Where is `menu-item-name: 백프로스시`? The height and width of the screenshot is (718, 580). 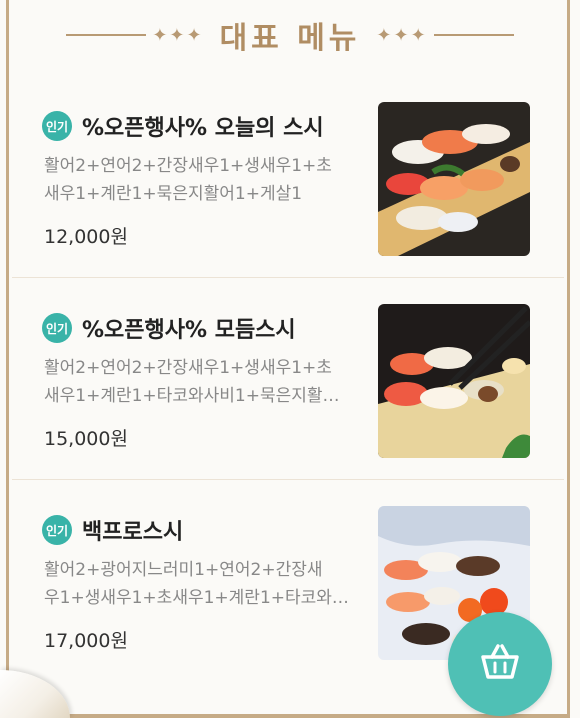
menu-item-name: 백프로스시 is located at coordinates (133, 532).